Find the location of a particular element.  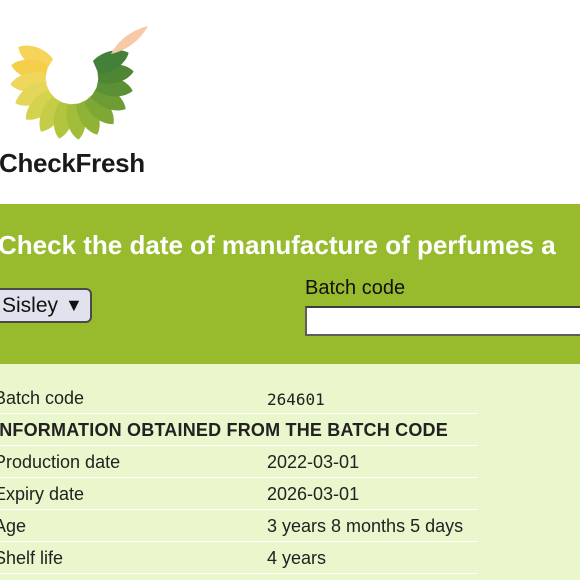

result-row-batch-code: Batch code 264601 is located at coordinates (239, 398).